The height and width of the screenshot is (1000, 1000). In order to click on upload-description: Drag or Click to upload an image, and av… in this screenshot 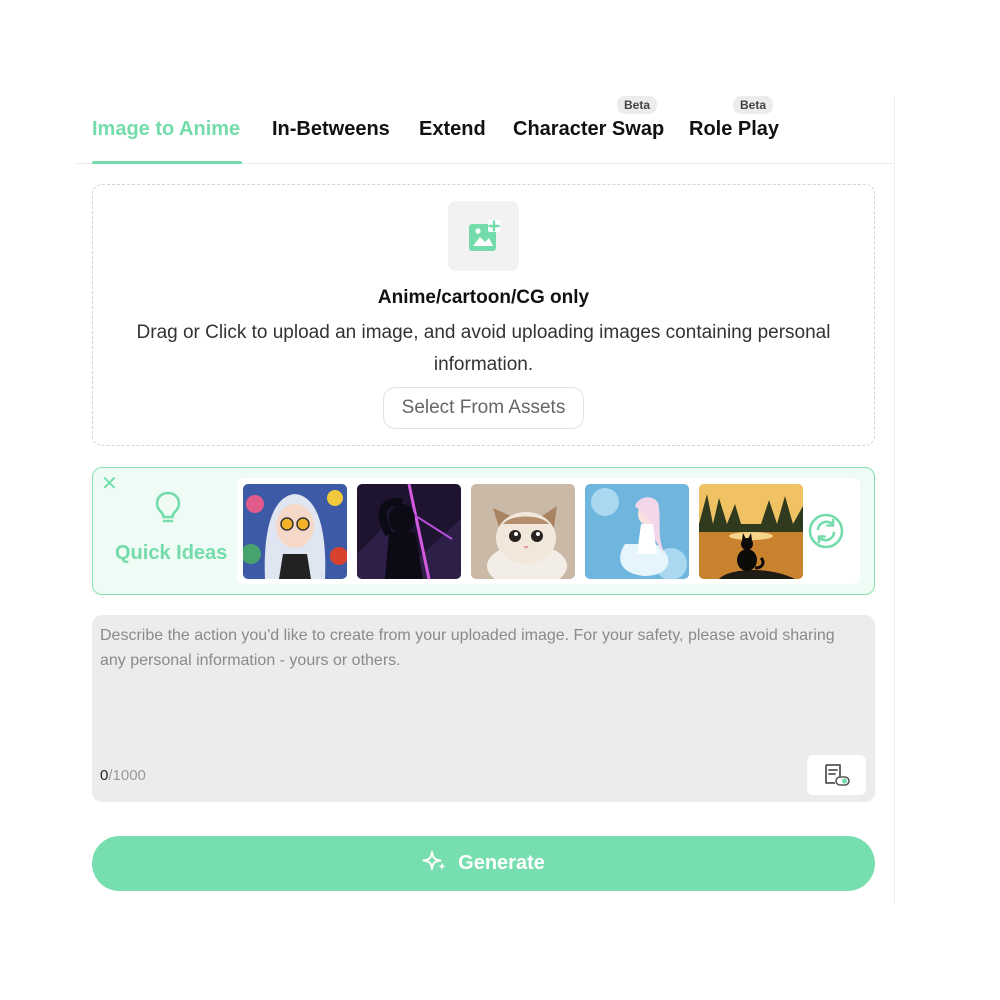, I will do `click(483, 348)`.